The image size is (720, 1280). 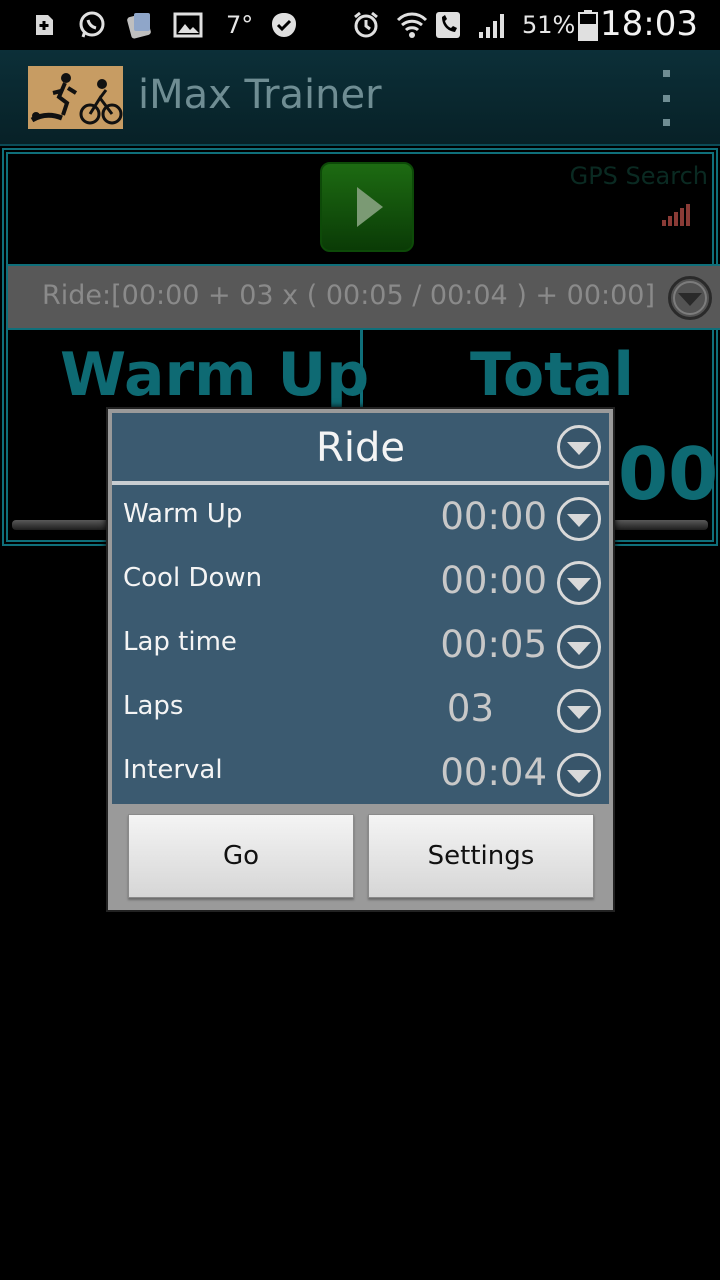 What do you see at coordinates (183, 514) in the screenshot?
I see `row-label: Warm Up` at bounding box center [183, 514].